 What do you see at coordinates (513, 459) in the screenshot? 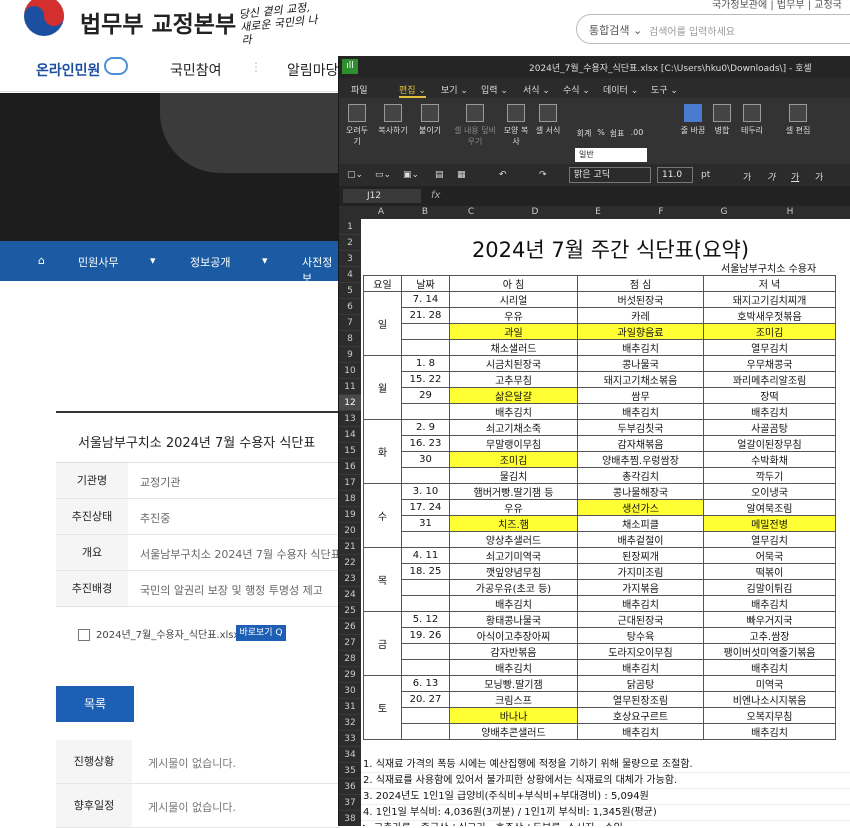
I see `breakfast-cell: 조미김` at bounding box center [513, 459].